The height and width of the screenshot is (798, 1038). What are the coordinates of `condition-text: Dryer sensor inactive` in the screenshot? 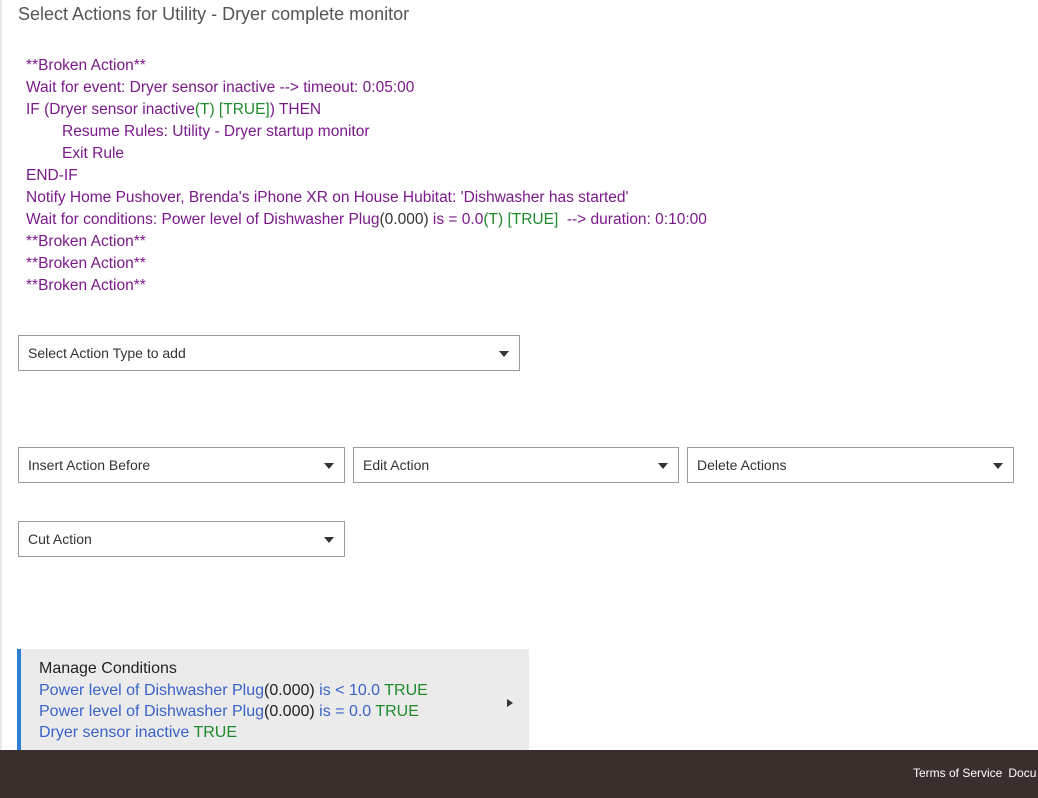 It's located at (116, 732).